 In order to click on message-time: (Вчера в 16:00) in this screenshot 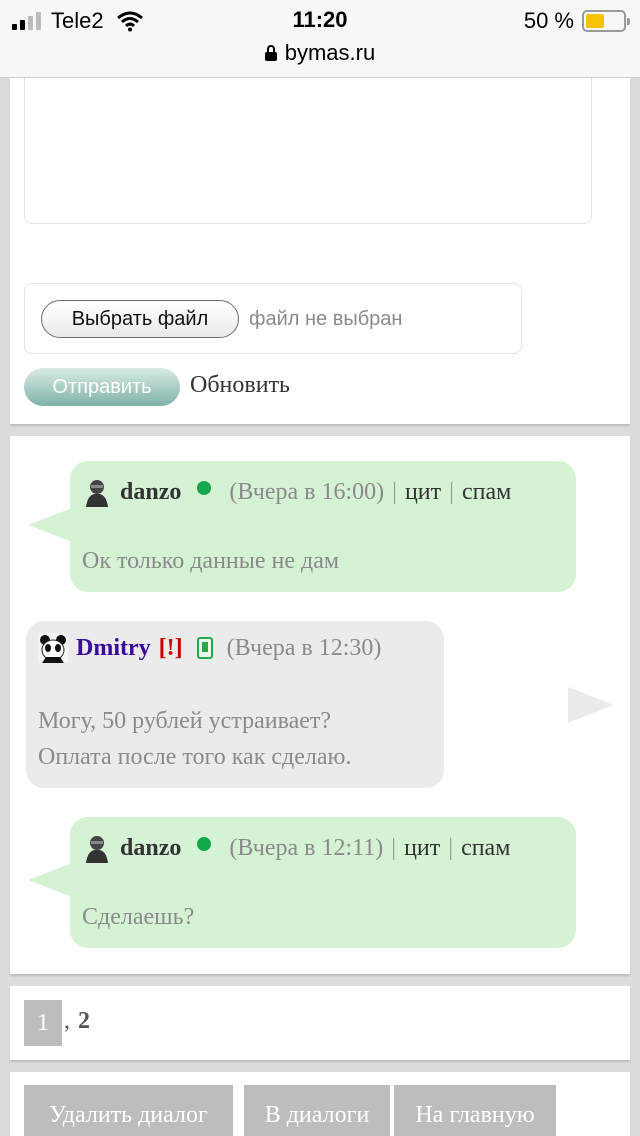, I will do `click(307, 491)`.